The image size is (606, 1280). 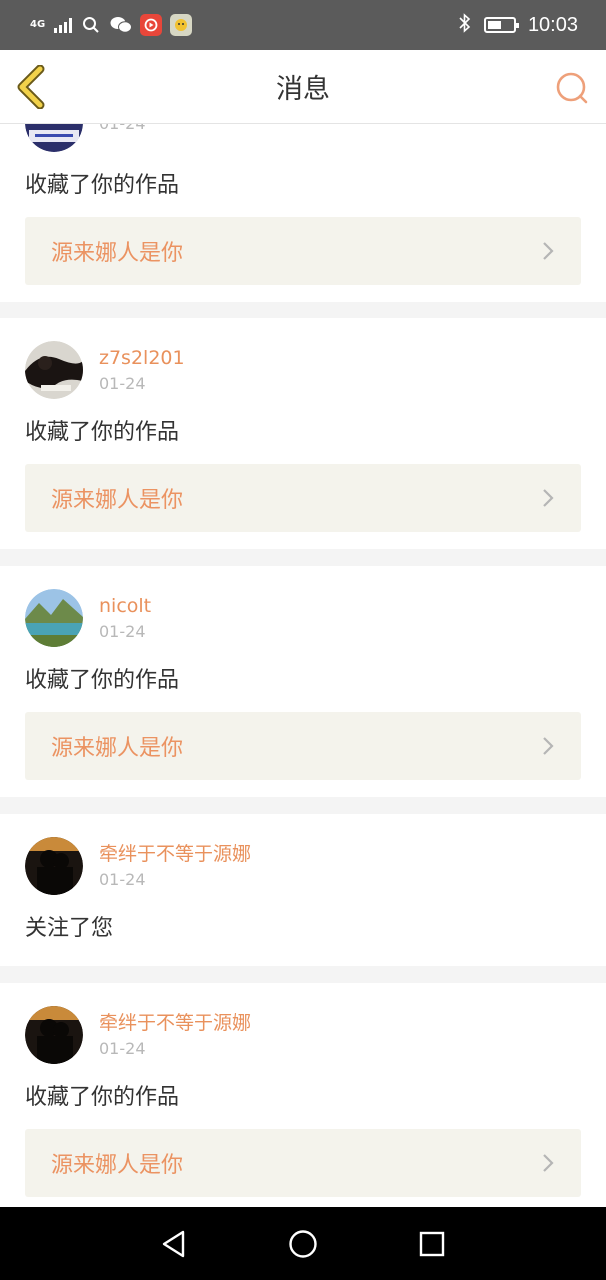 I want to click on search-button, so click(x=572, y=88).